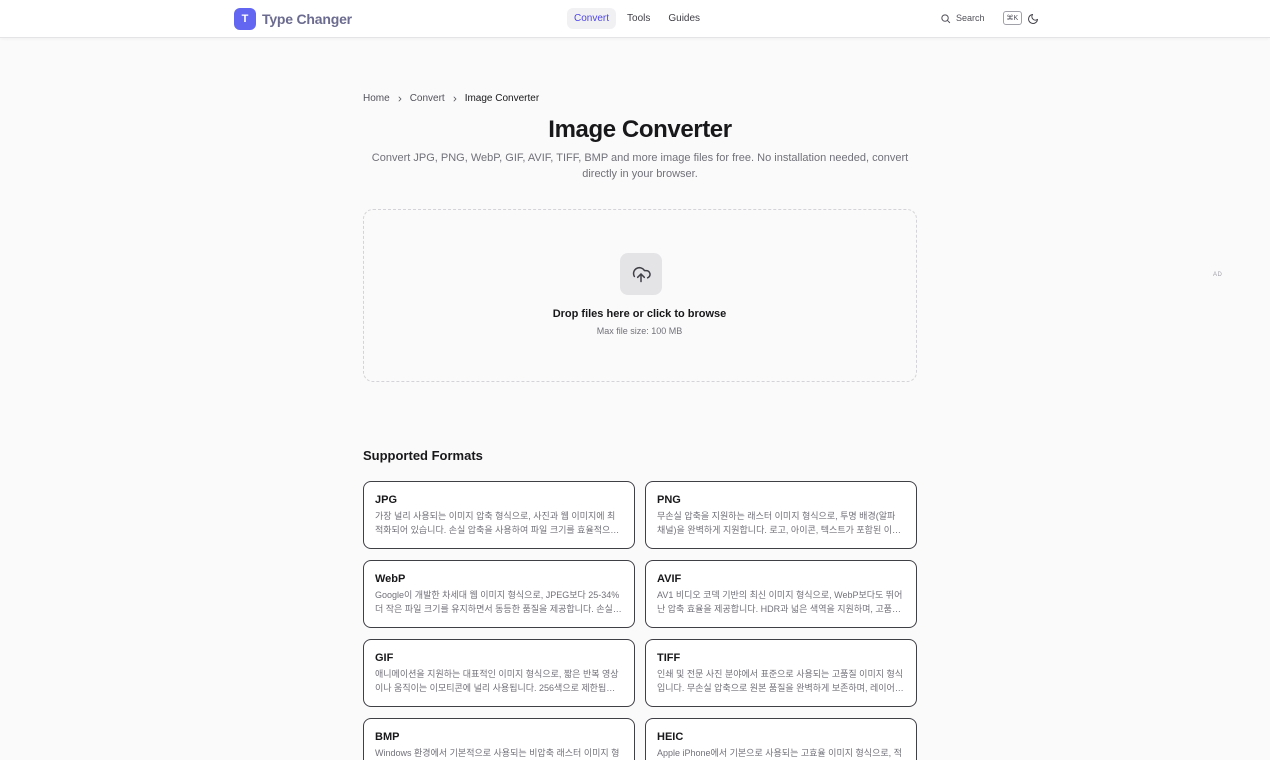 This screenshot has height=760, width=1270. I want to click on format-name: GIF, so click(384, 658).